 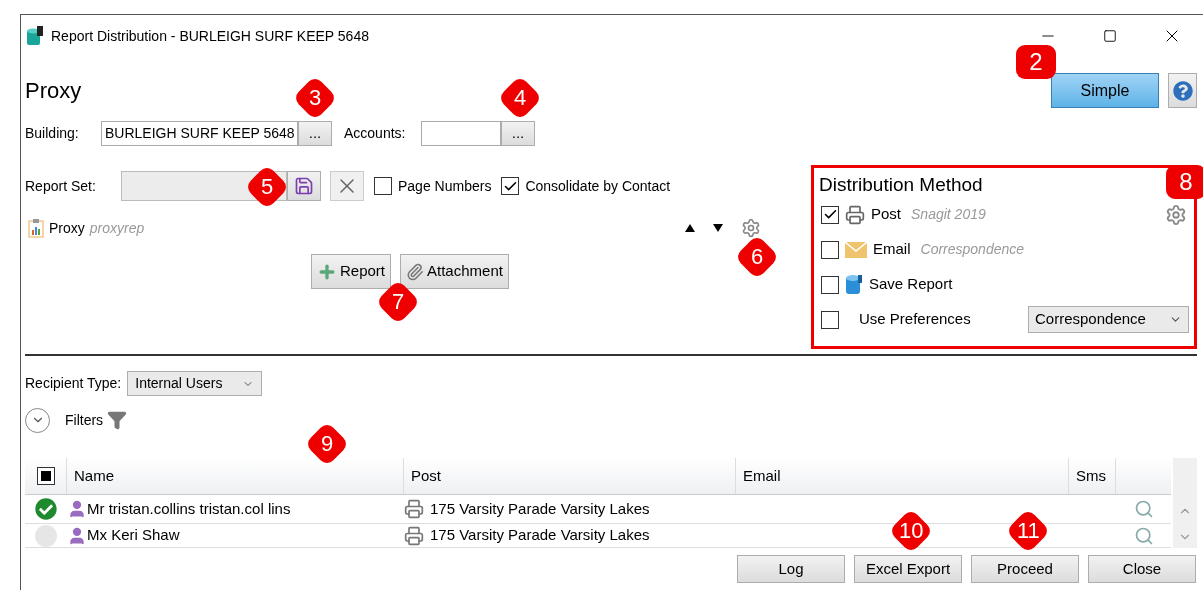 What do you see at coordinates (908, 569) in the screenshot?
I see `footer-button: Excel Export` at bounding box center [908, 569].